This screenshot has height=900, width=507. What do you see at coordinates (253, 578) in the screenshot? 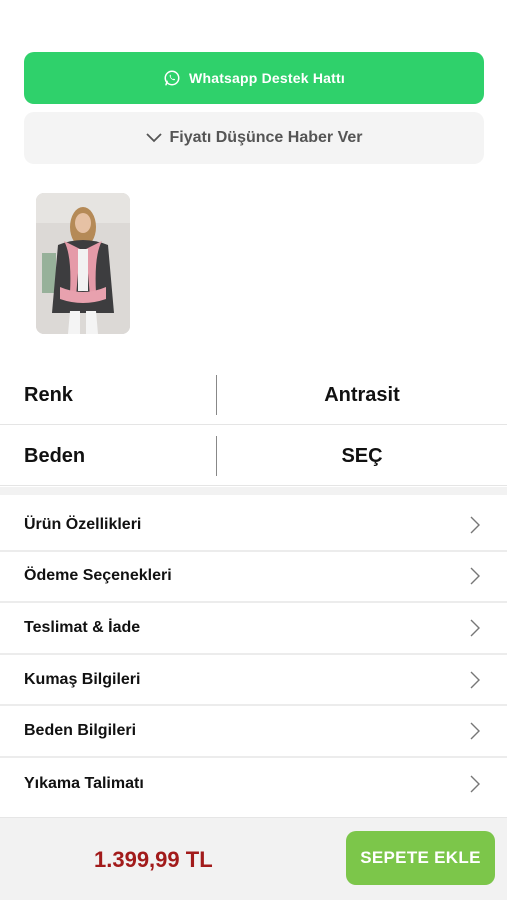
I see `accordion-item-payment-options: Ödeme Seçenekleri` at bounding box center [253, 578].